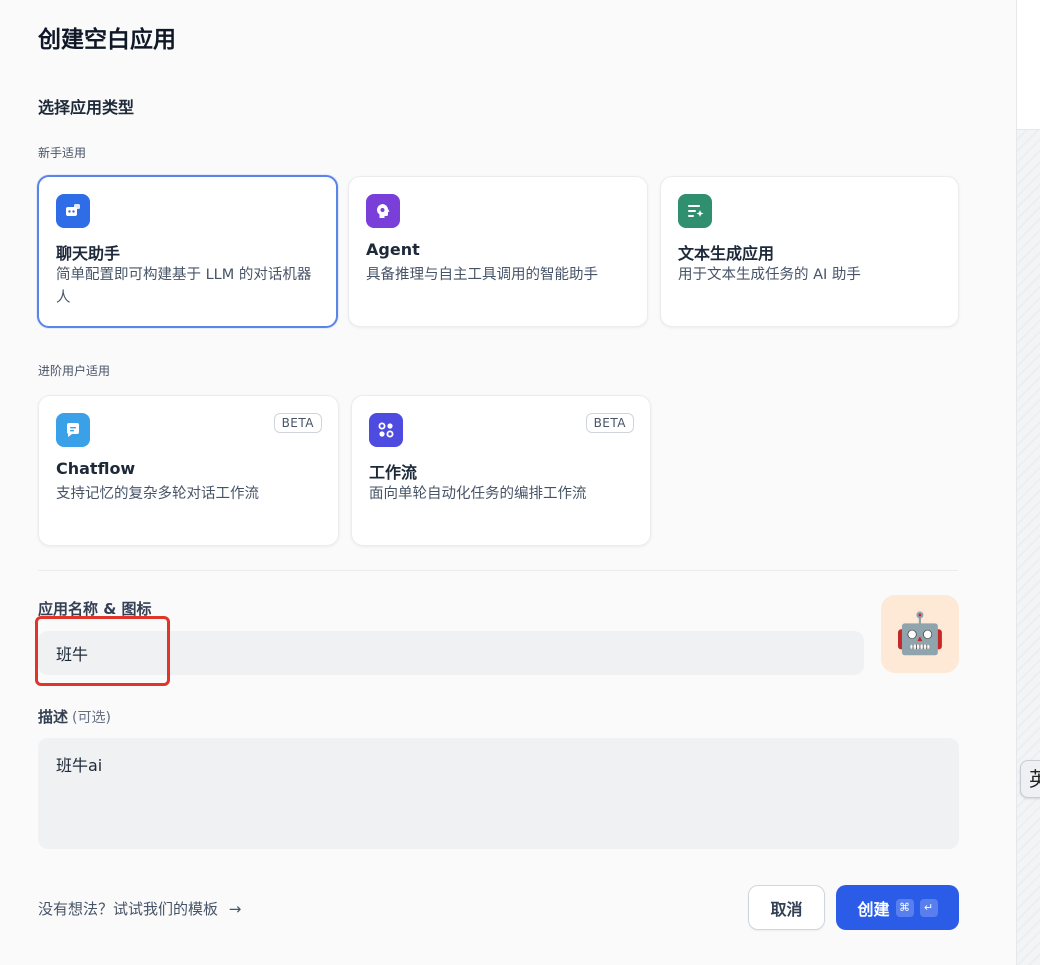  Describe the element at coordinates (393, 249) in the screenshot. I see `card-title: Agent` at that location.